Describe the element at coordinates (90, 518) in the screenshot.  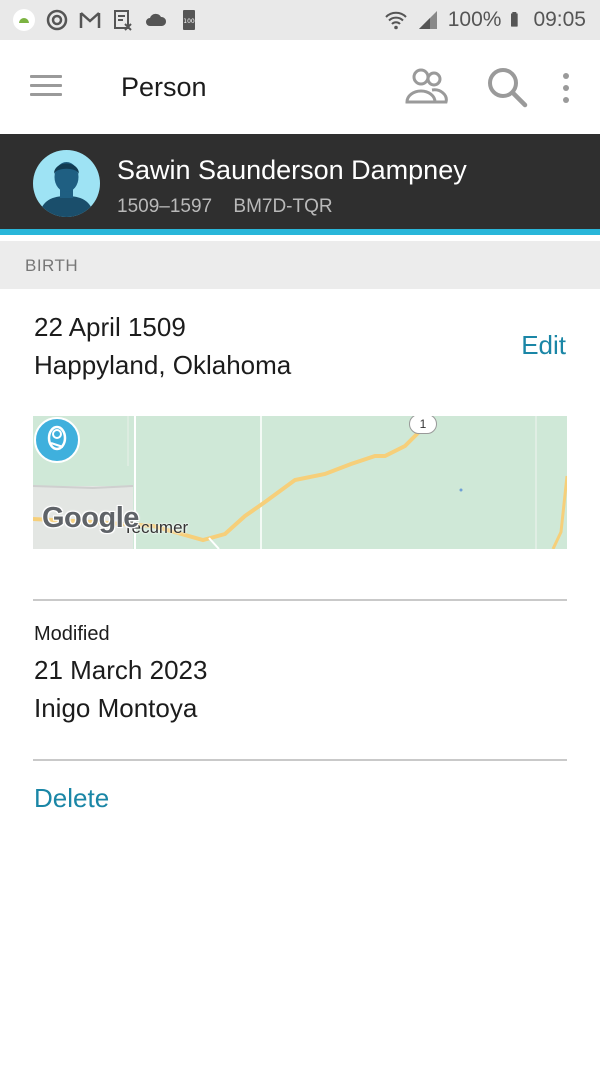
I see `google-logo: Google` at that location.